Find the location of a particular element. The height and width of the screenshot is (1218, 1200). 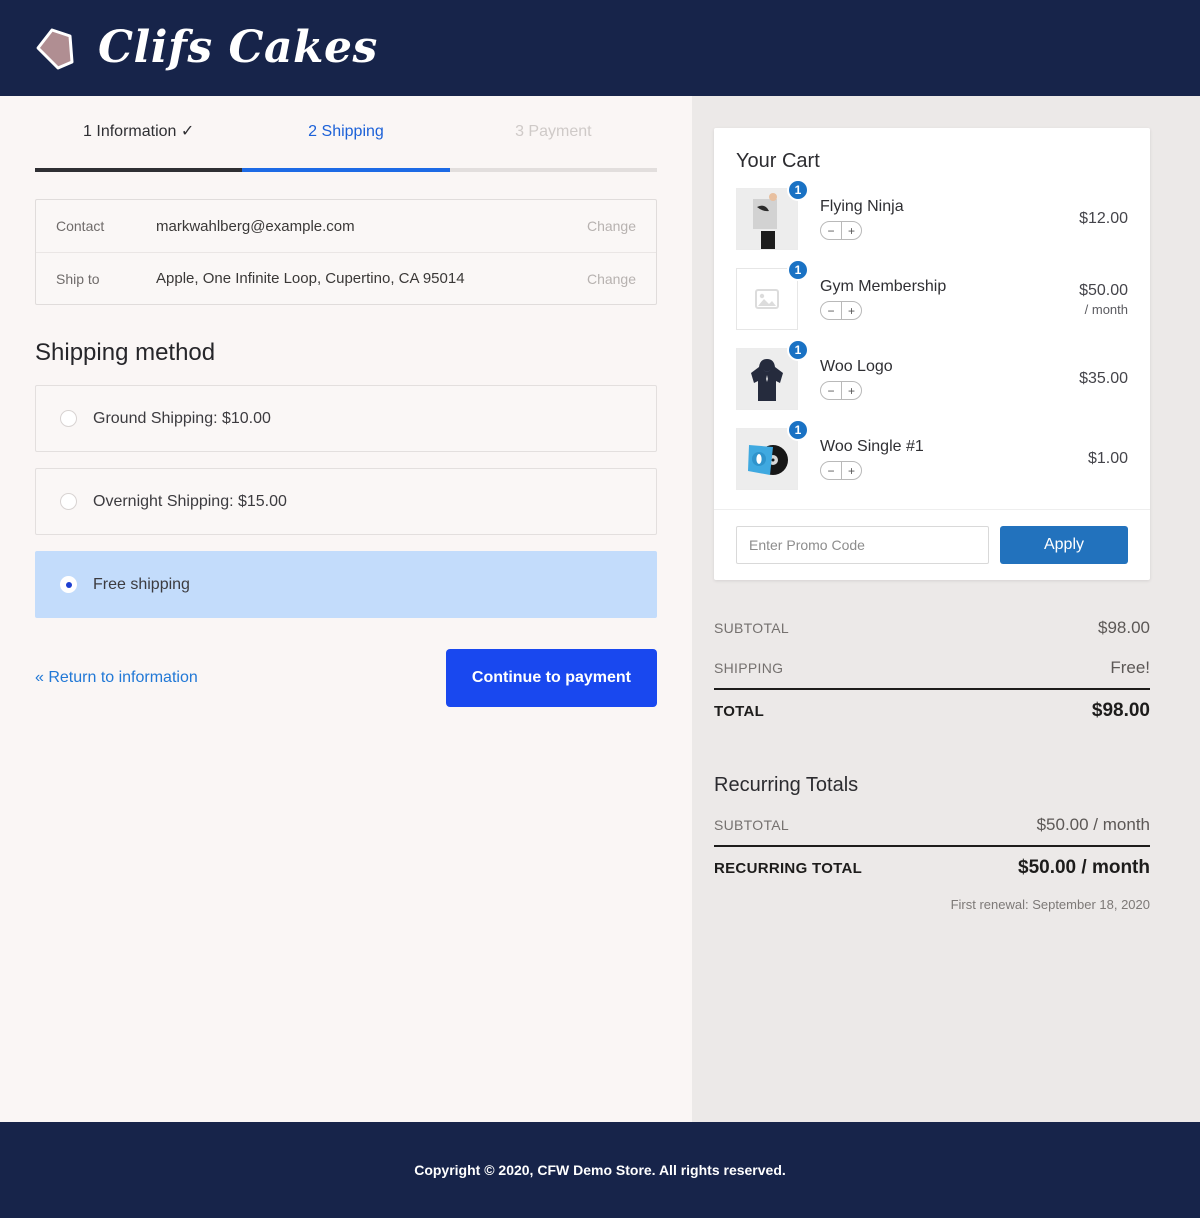

shipping-option-ground-label: Ground Shipping: $10.00 is located at coordinates (182, 418).